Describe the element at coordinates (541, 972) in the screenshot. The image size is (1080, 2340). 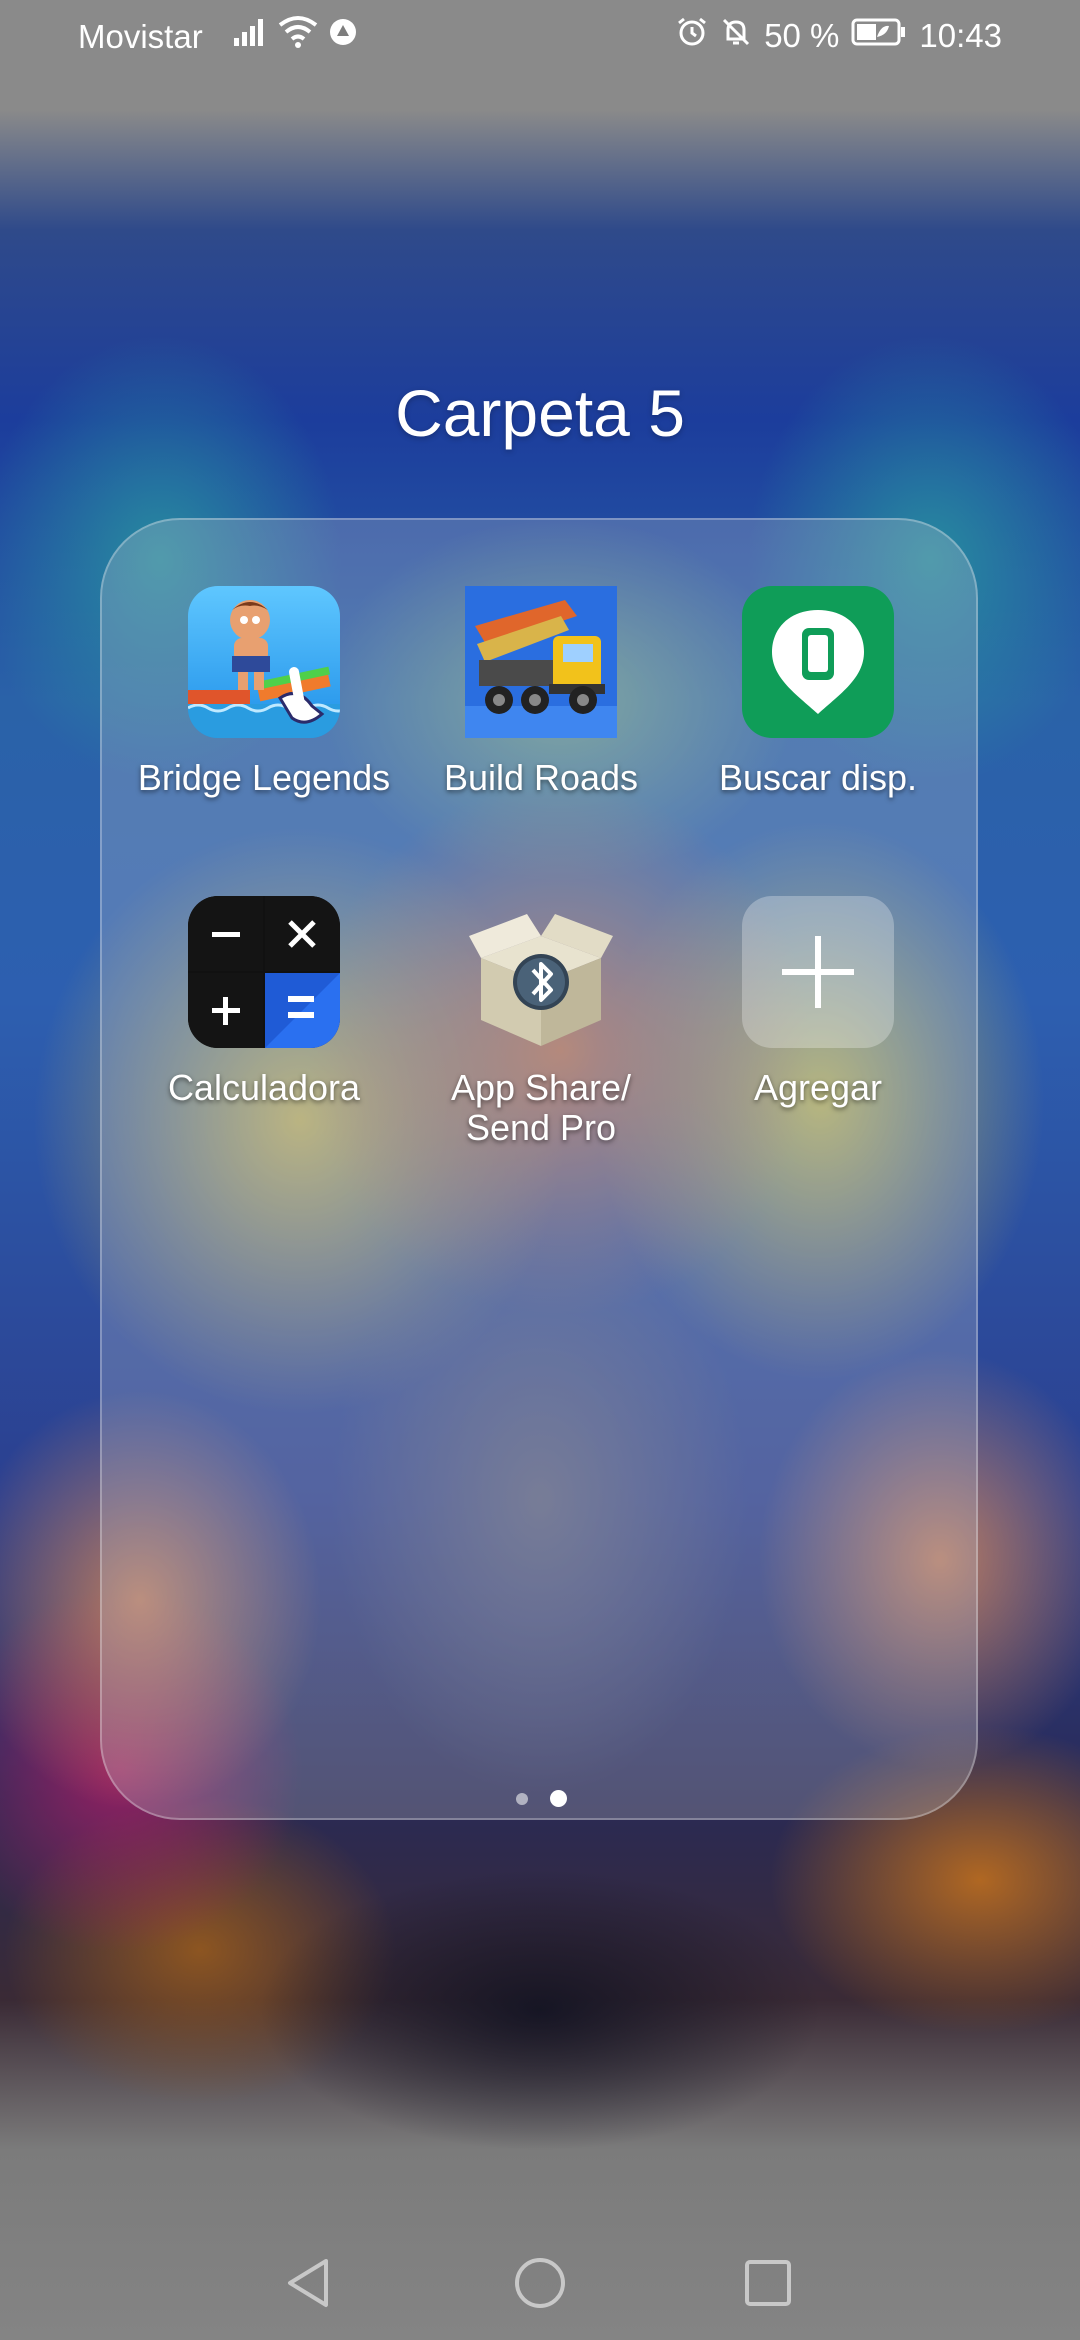
I see `app-share-icon` at that location.